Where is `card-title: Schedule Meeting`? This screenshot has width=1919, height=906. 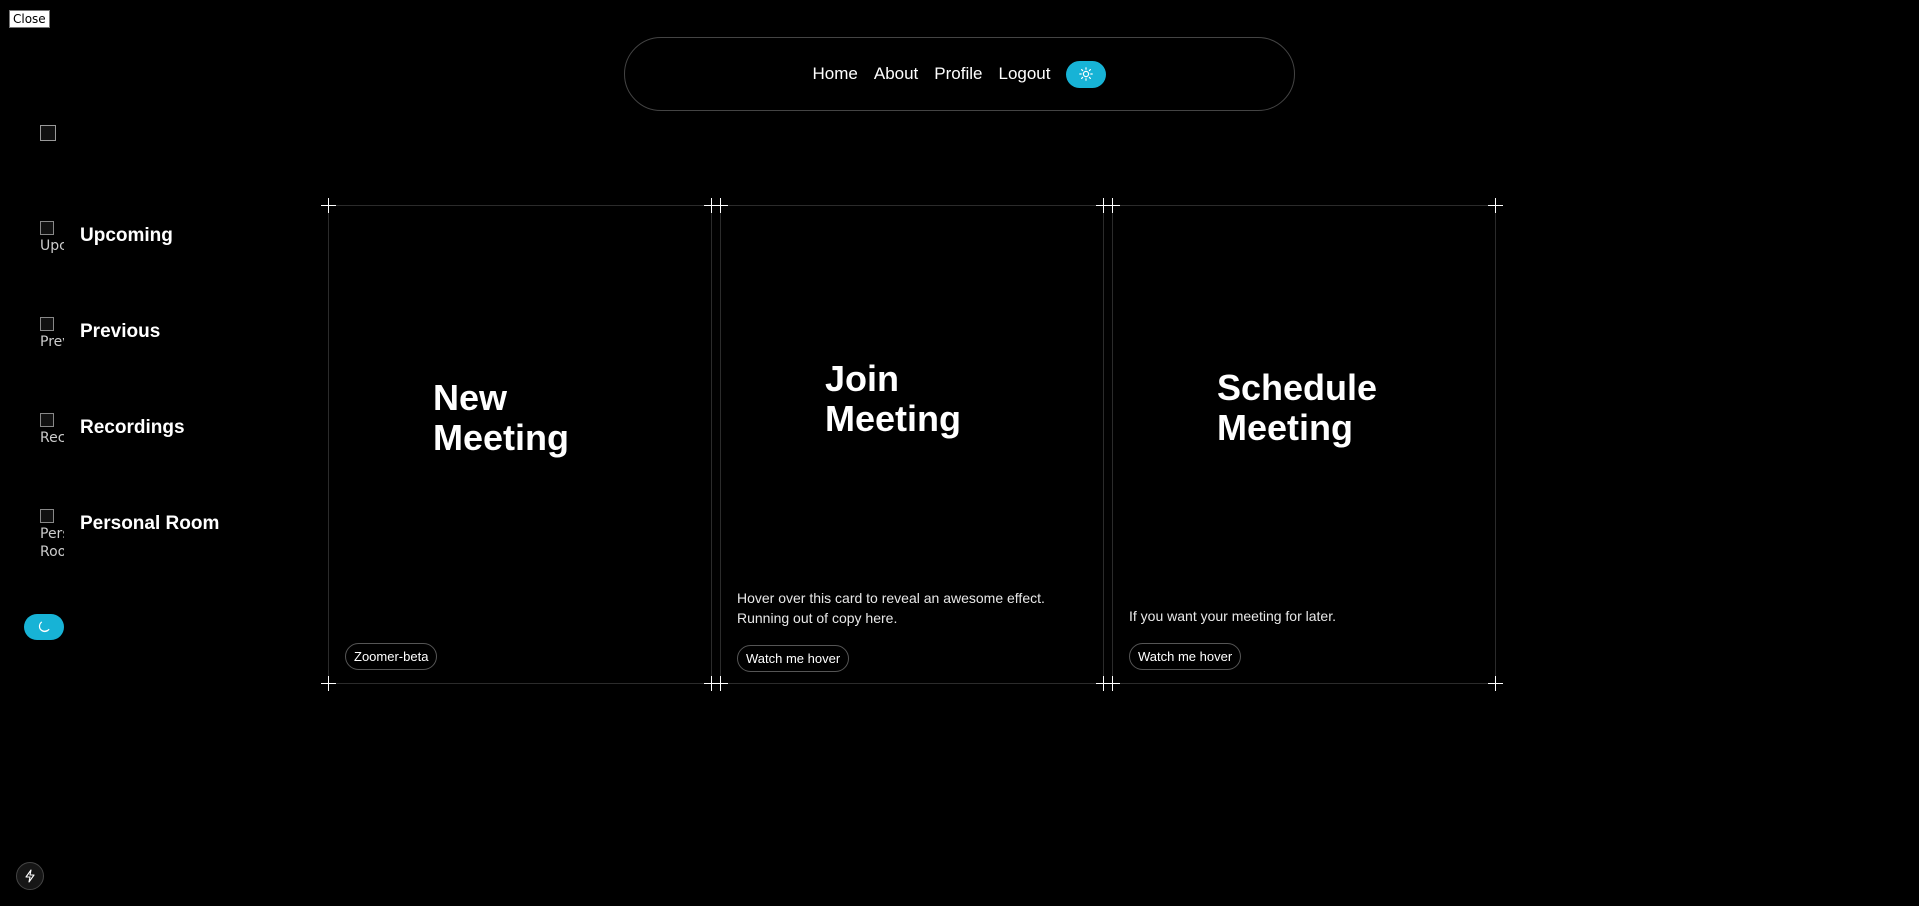 card-title: Schedule Meeting is located at coordinates (1297, 407).